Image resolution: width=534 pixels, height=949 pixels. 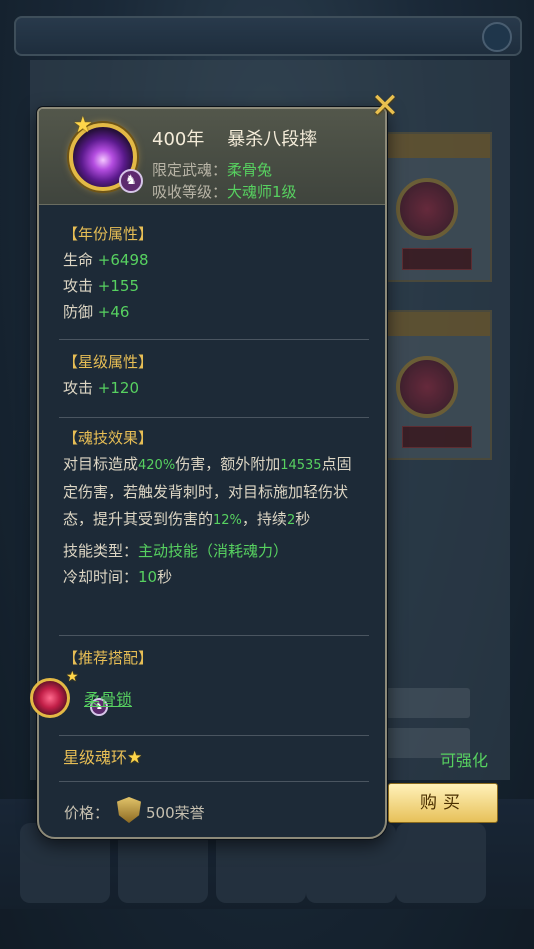 What do you see at coordinates (123, 260) in the screenshot?
I see `attr-value: +6498` at bounding box center [123, 260].